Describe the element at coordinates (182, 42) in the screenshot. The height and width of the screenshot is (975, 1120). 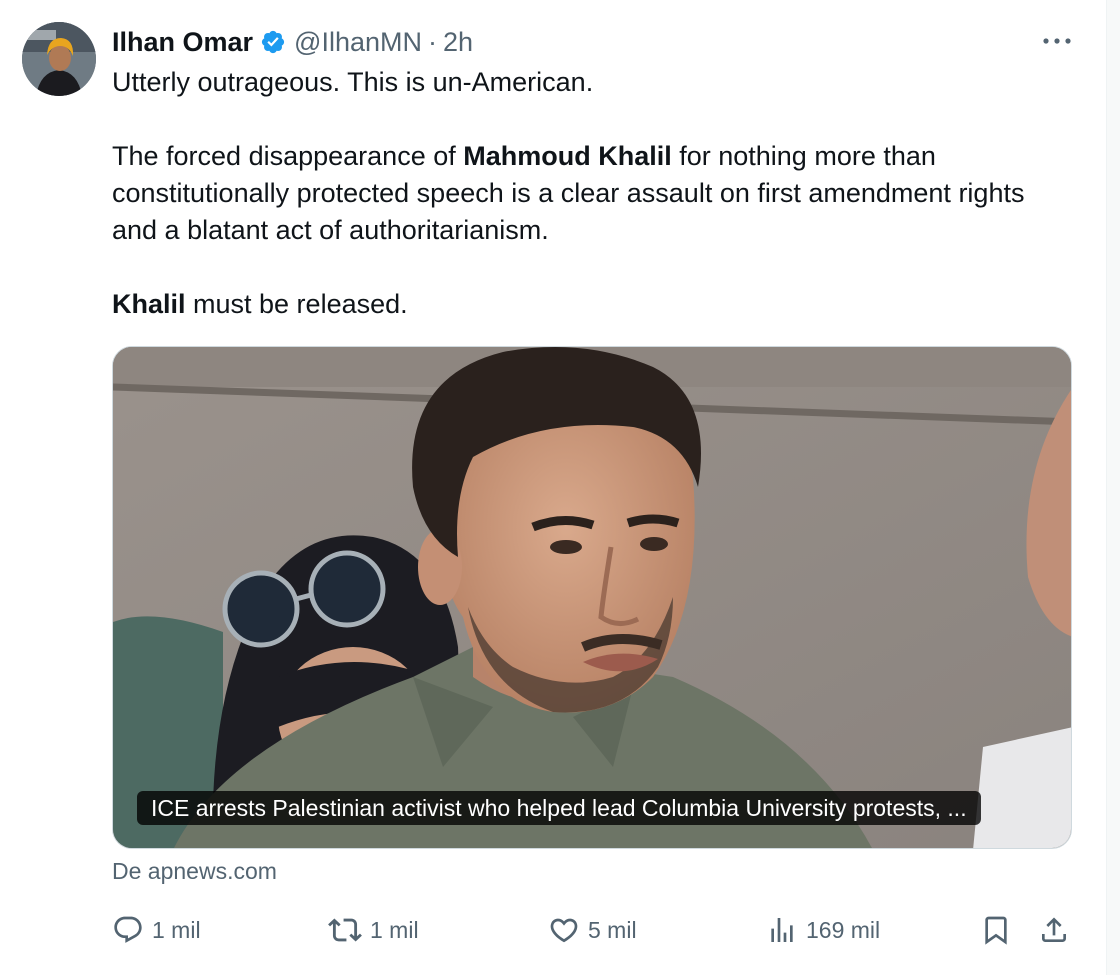
I see `author-name: Ilhan Omar` at that location.